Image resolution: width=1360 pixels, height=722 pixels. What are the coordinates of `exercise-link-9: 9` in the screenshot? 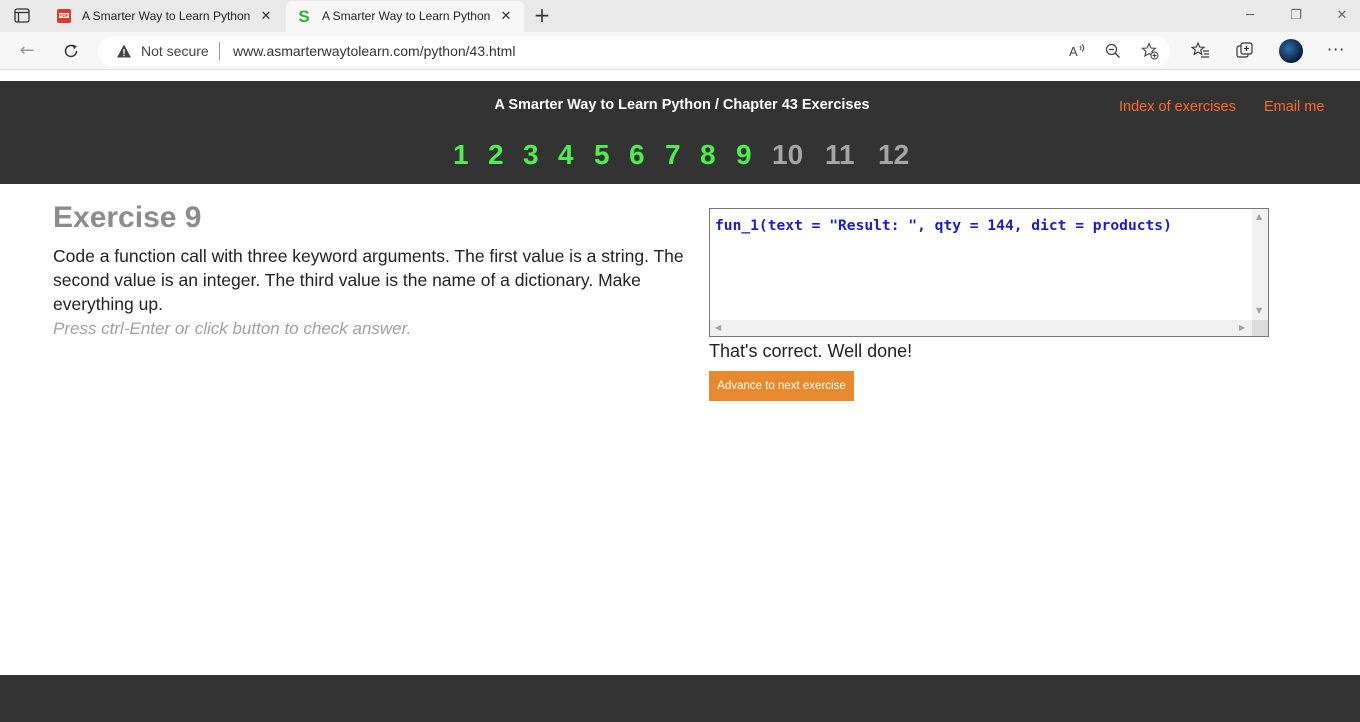 It's located at (744, 155).